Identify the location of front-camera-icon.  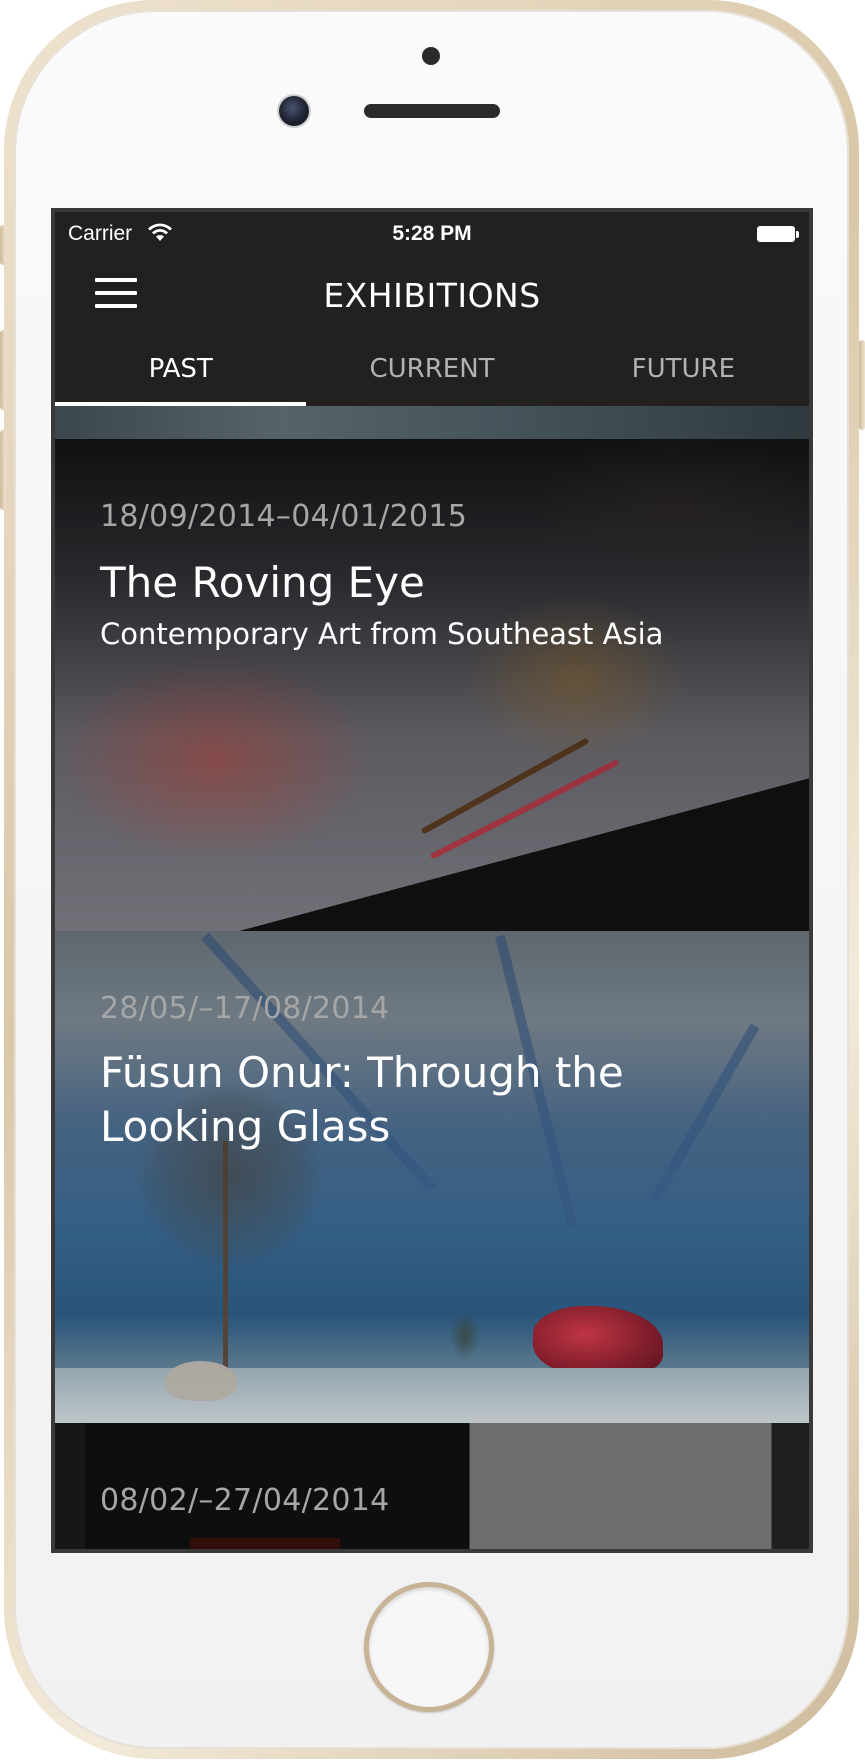
(294, 111).